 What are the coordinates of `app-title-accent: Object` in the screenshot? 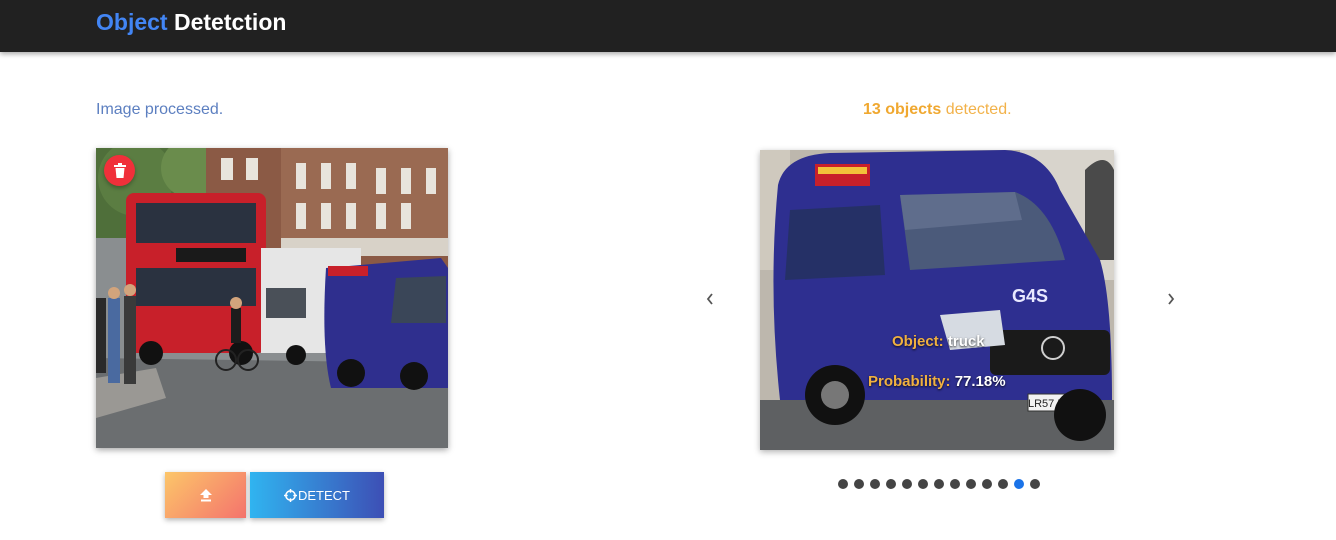 It's located at (132, 22).